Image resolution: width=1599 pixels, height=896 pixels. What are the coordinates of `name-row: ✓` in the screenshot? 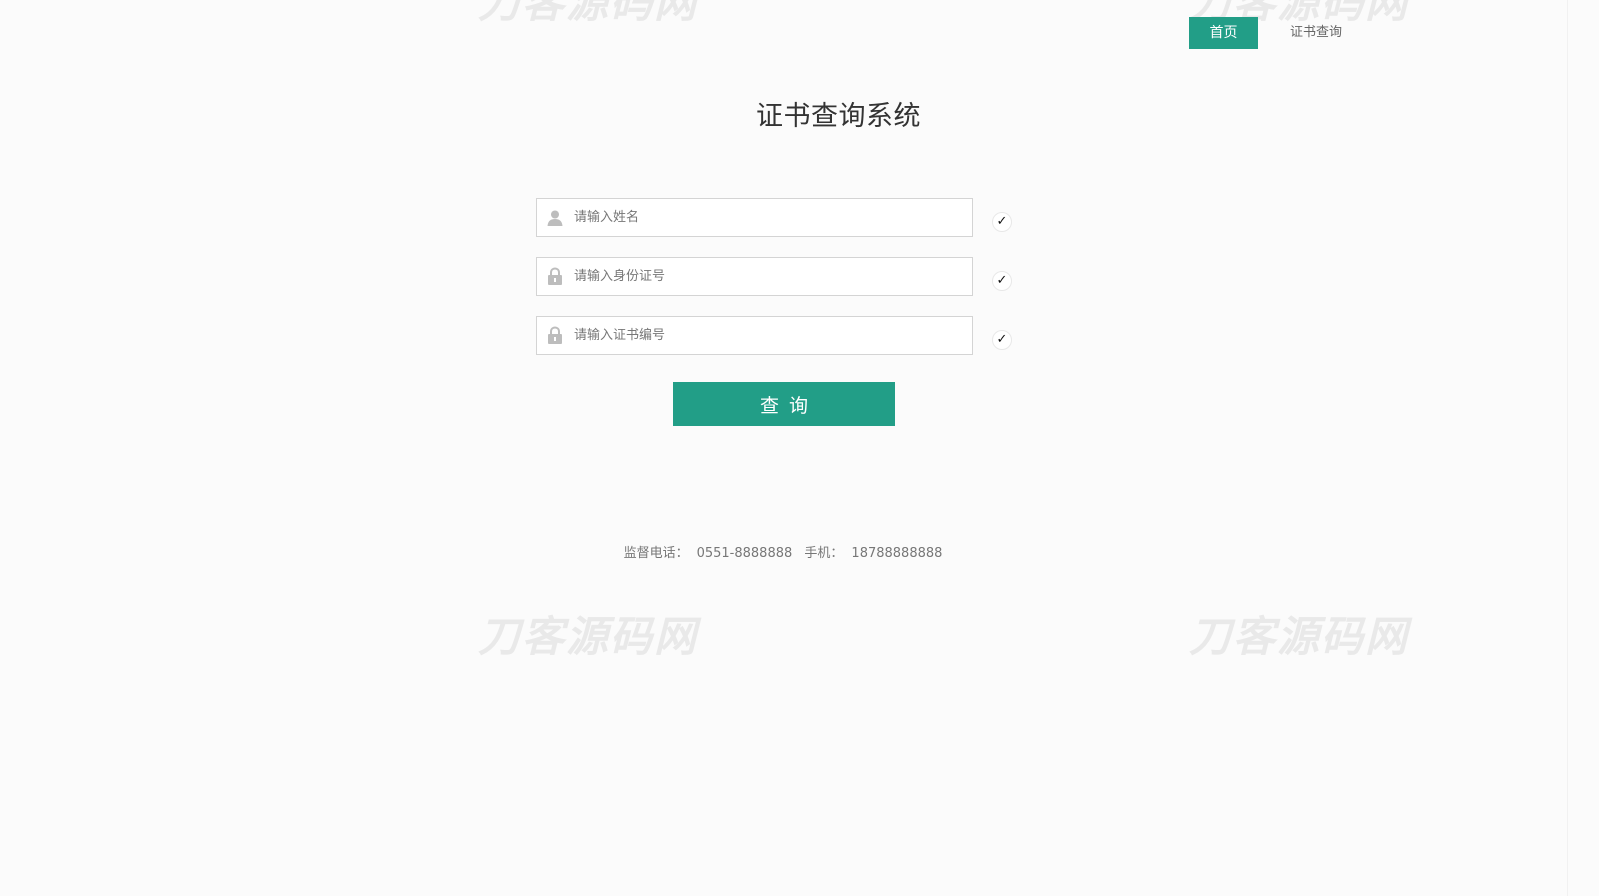 It's located at (781, 217).